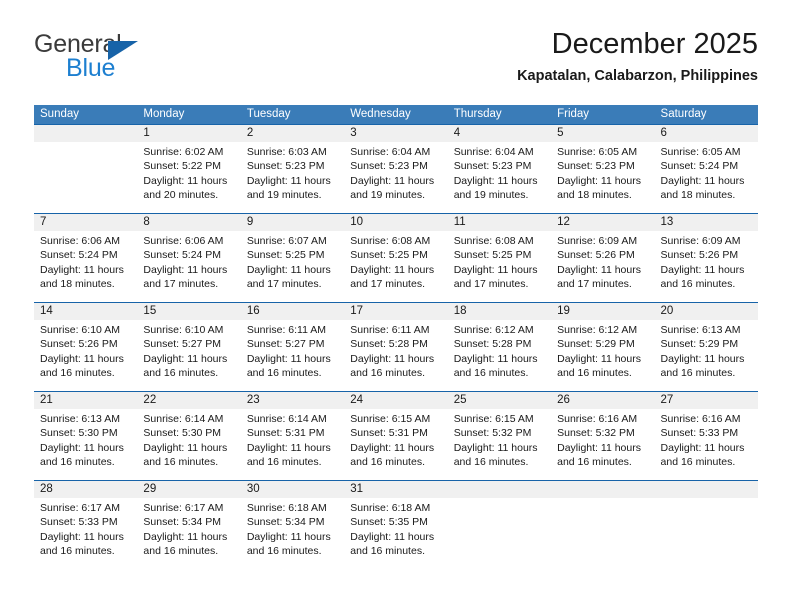 Image resolution: width=792 pixels, height=612 pixels. What do you see at coordinates (292, 400) in the screenshot?
I see `day-number: 23` at bounding box center [292, 400].